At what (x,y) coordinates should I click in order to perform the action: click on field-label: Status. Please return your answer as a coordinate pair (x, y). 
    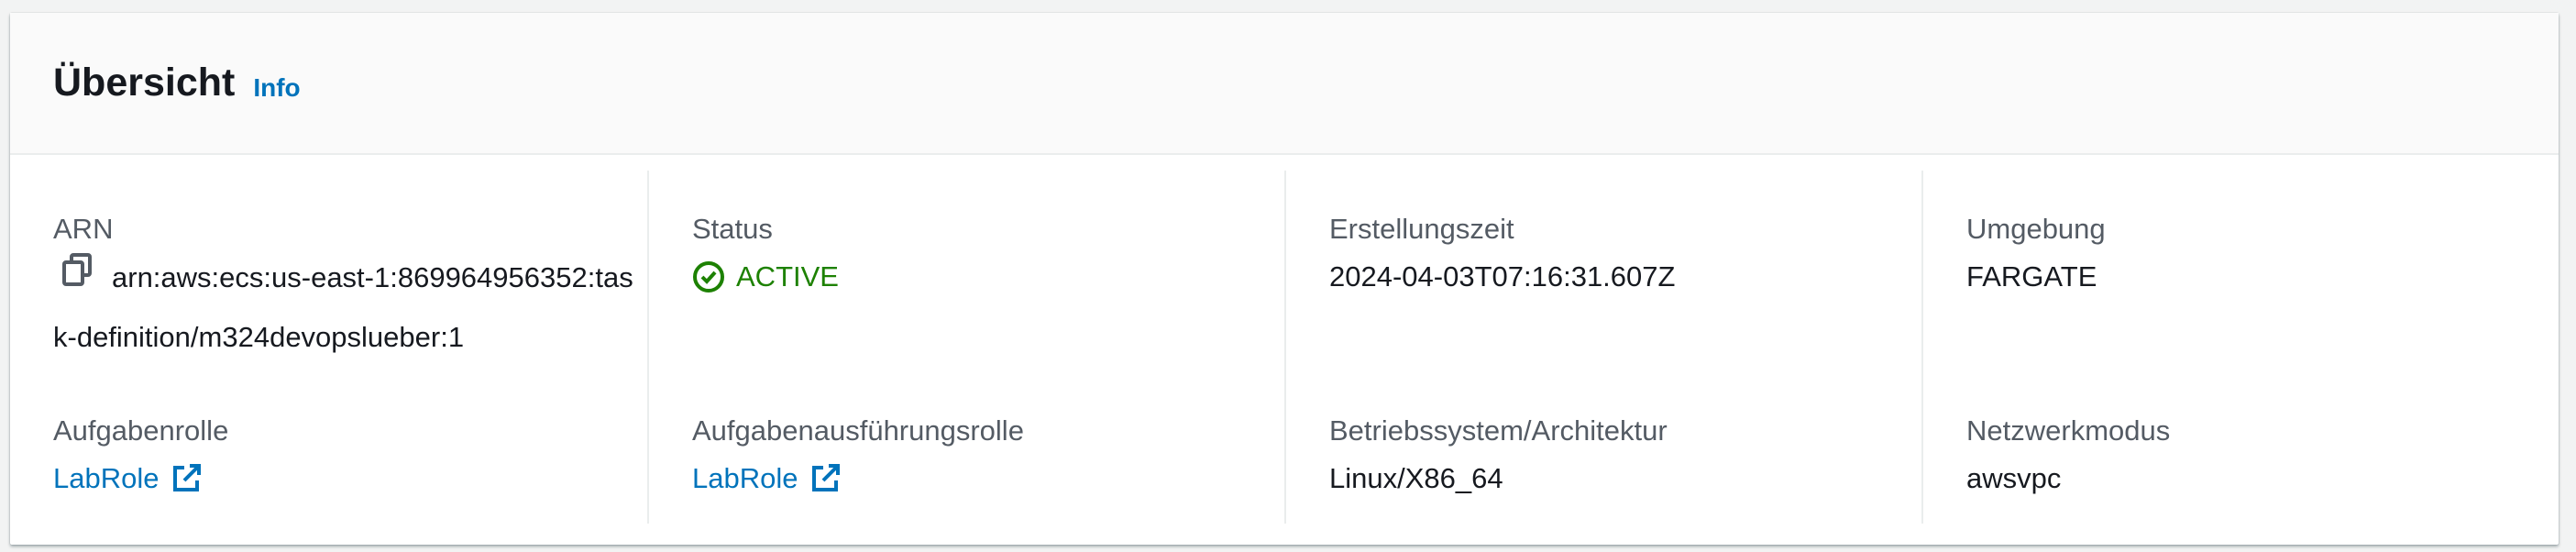
    Looking at the image, I should click on (732, 229).